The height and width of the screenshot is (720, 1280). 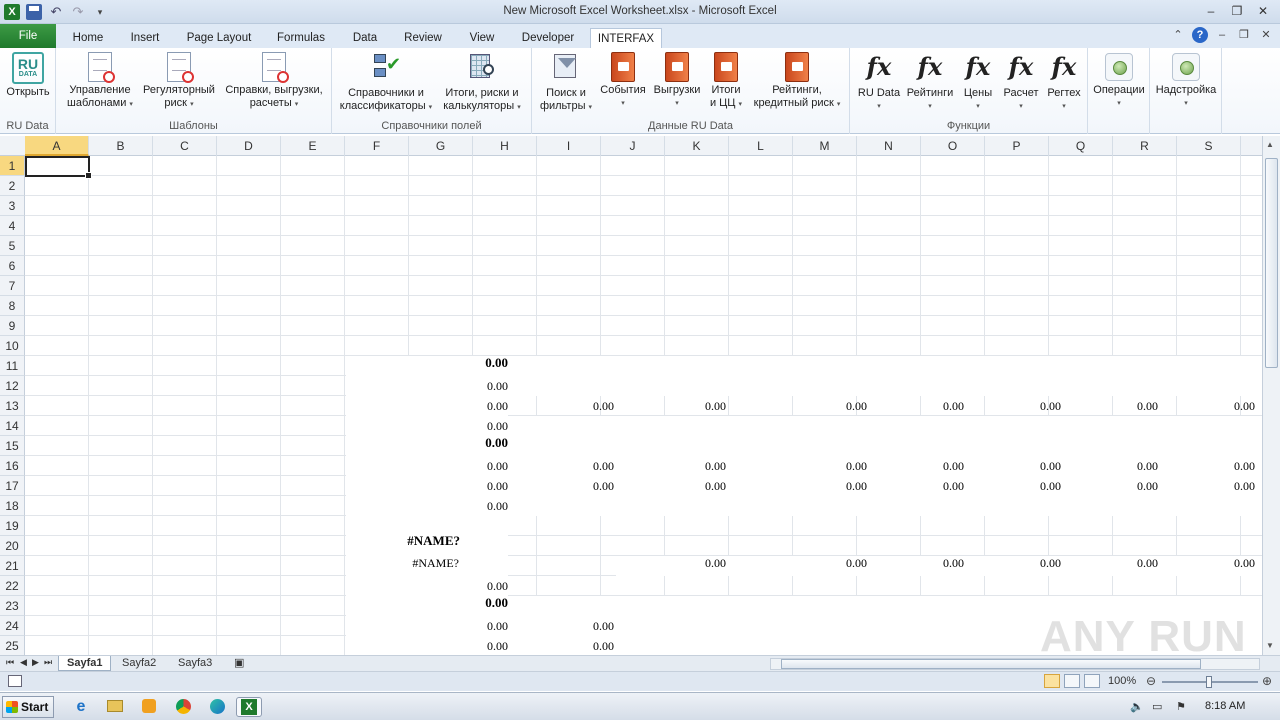 What do you see at coordinates (1222, 35) in the screenshot?
I see `doc-minimize-icon: –` at bounding box center [1222, 35].